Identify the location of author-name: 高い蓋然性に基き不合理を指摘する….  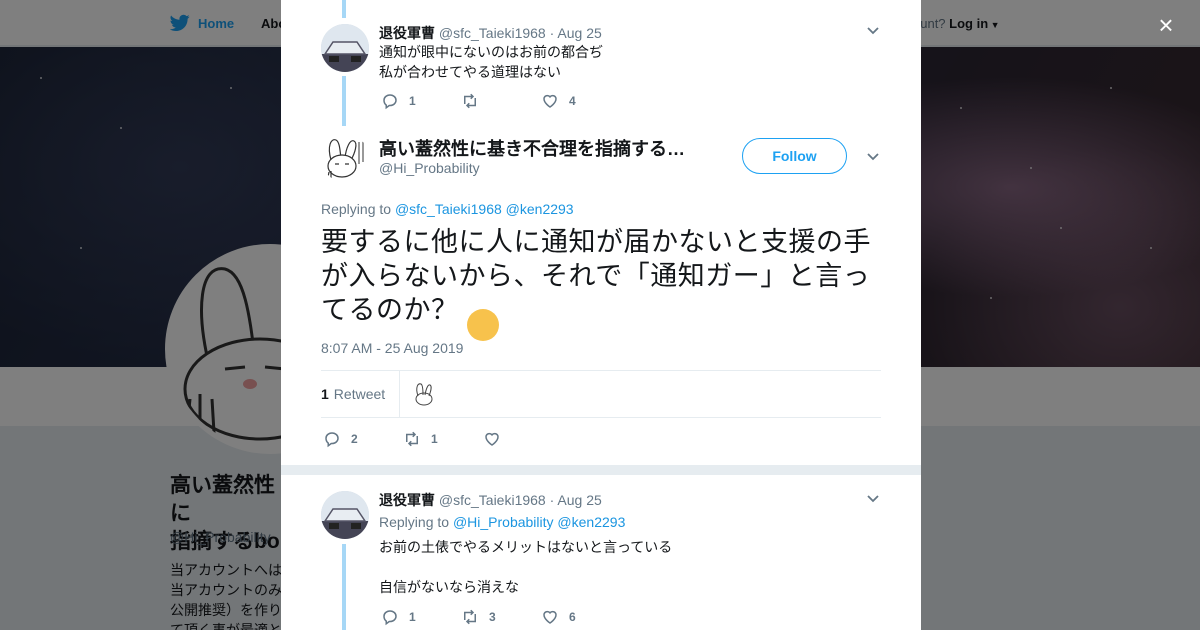
(532, 148).